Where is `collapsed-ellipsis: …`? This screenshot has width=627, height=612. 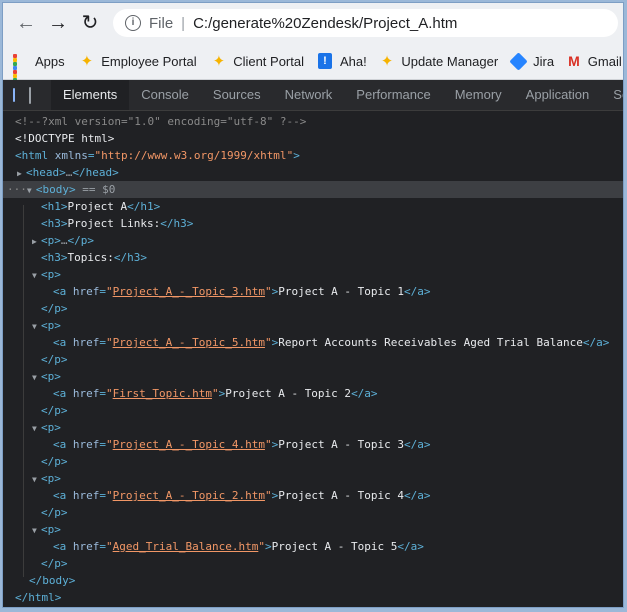 collapsed-ellipsis: … is located at coordinates (64, 240).